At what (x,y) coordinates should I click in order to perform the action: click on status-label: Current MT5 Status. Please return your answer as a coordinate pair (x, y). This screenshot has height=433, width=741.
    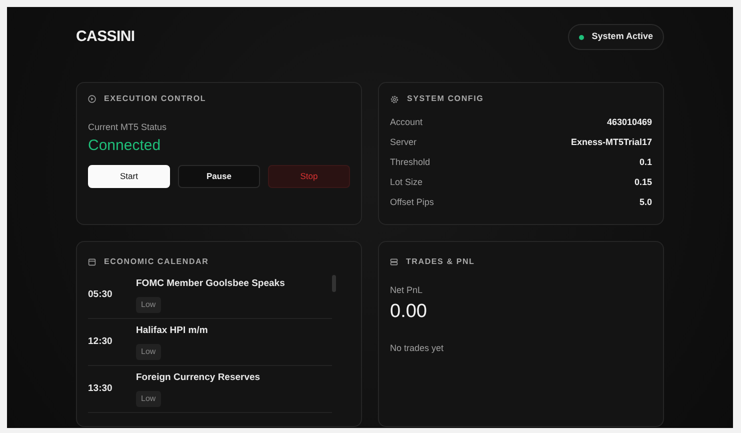
    Looking at the image, I should click on (128, 127).